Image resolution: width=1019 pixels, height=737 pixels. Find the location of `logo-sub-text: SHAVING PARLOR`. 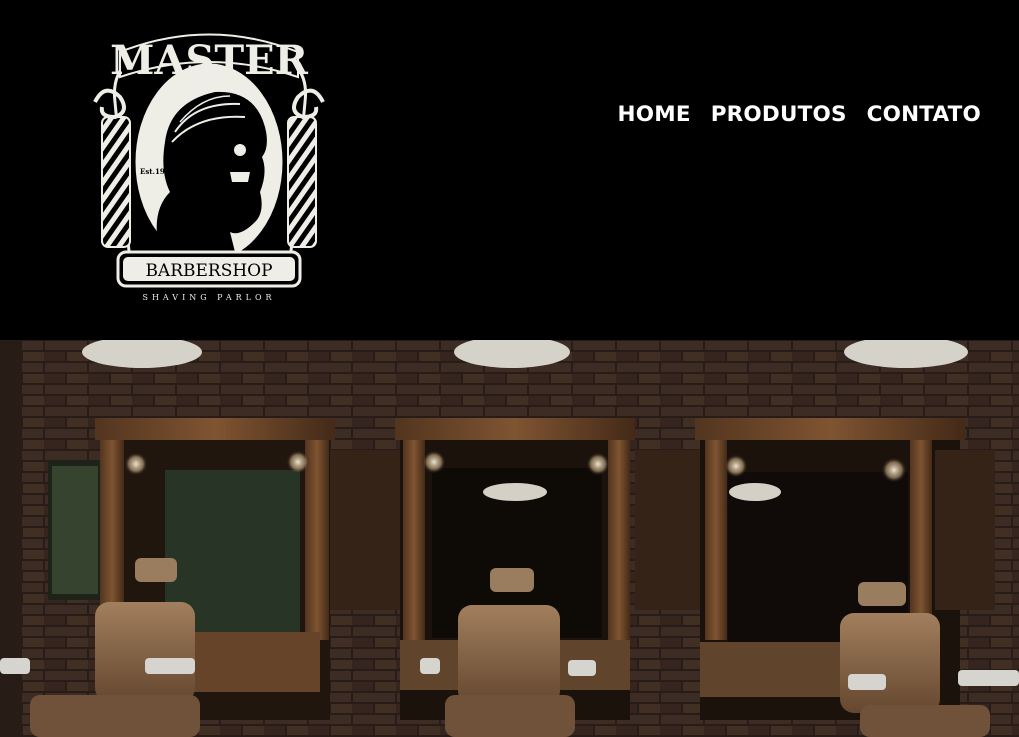

logo-sub-text: SHAVING PARLOR is located at coordinates (208, 297).